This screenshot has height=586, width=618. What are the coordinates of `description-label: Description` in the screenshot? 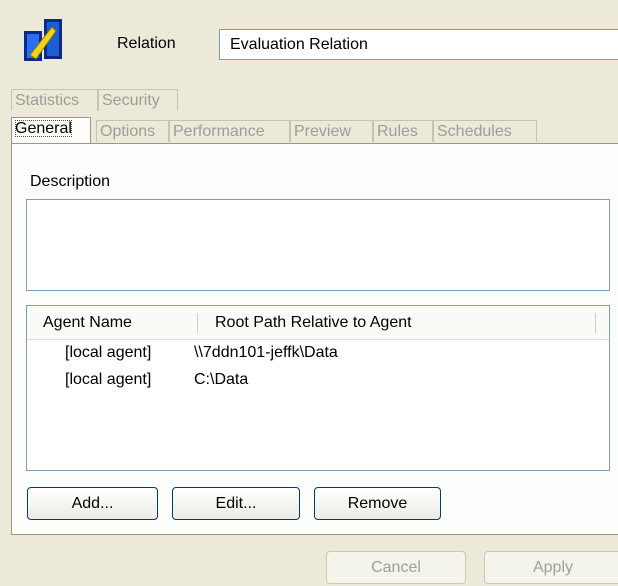 It's located at (70, 181).